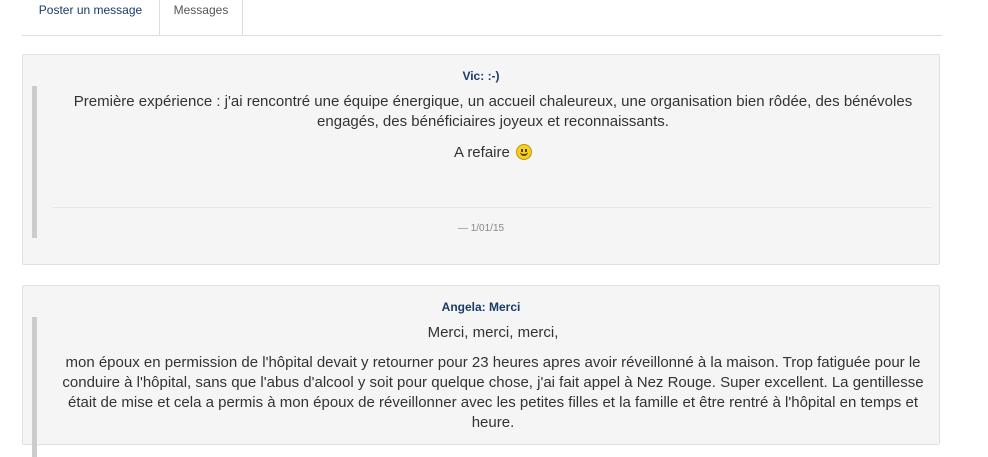 The height and width of the screenshot is (457, 988). What do you see at coordinates (524, 152) in the screenshot?
I see `smiley-icon` at bounding box center [524, 152].